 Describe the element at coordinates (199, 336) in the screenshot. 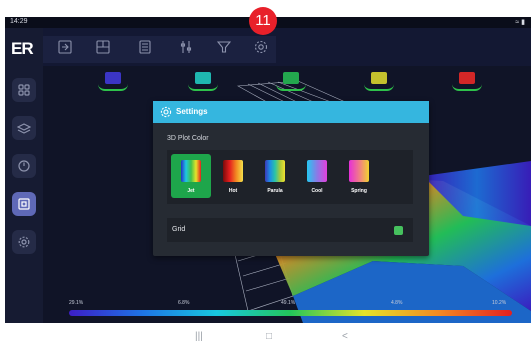

I see `recents-button: |||` at that location.